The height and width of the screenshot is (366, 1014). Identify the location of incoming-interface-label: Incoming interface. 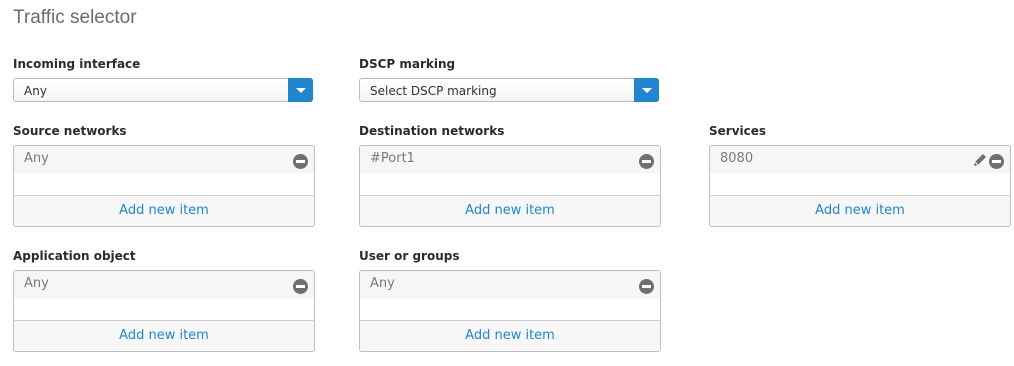
(77, 64).